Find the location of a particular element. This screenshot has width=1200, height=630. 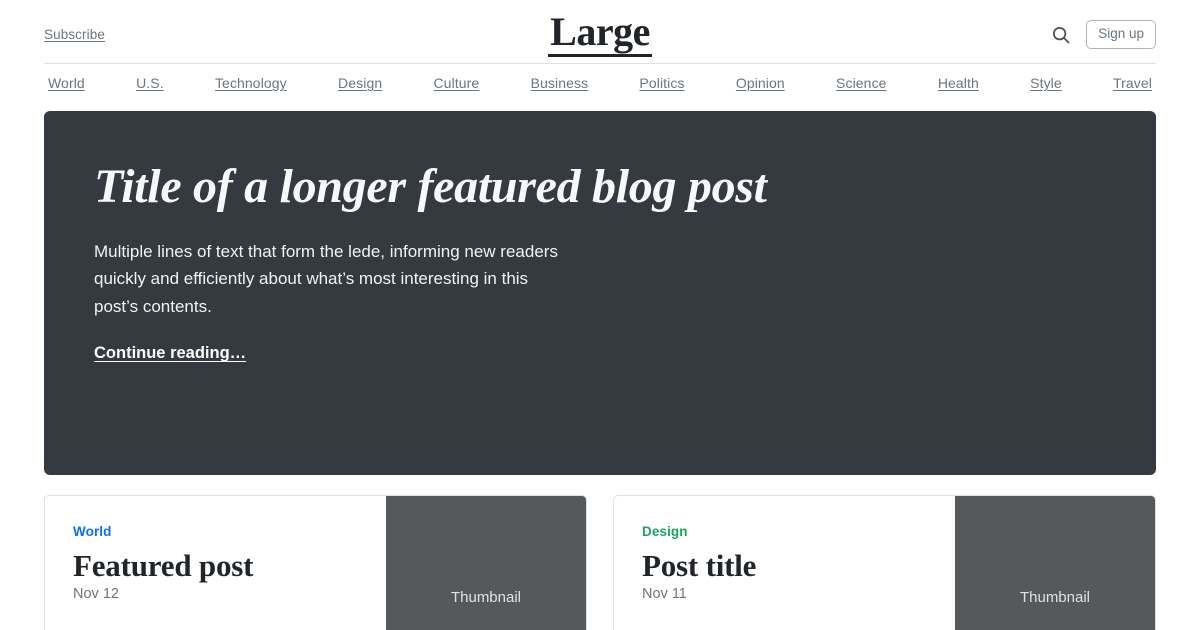

post-card-world: World Featured post Nov 12 Thumbnail is located at coordinates (315, 562).